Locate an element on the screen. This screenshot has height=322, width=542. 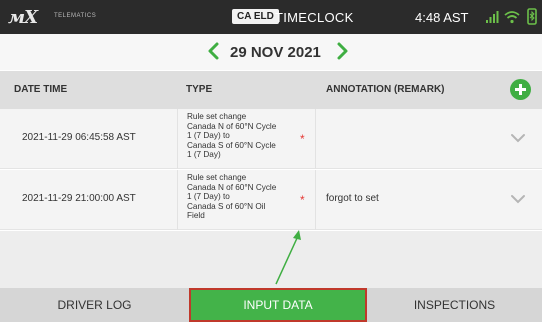
chevron-right-icon is located at coordinates (342, 51).